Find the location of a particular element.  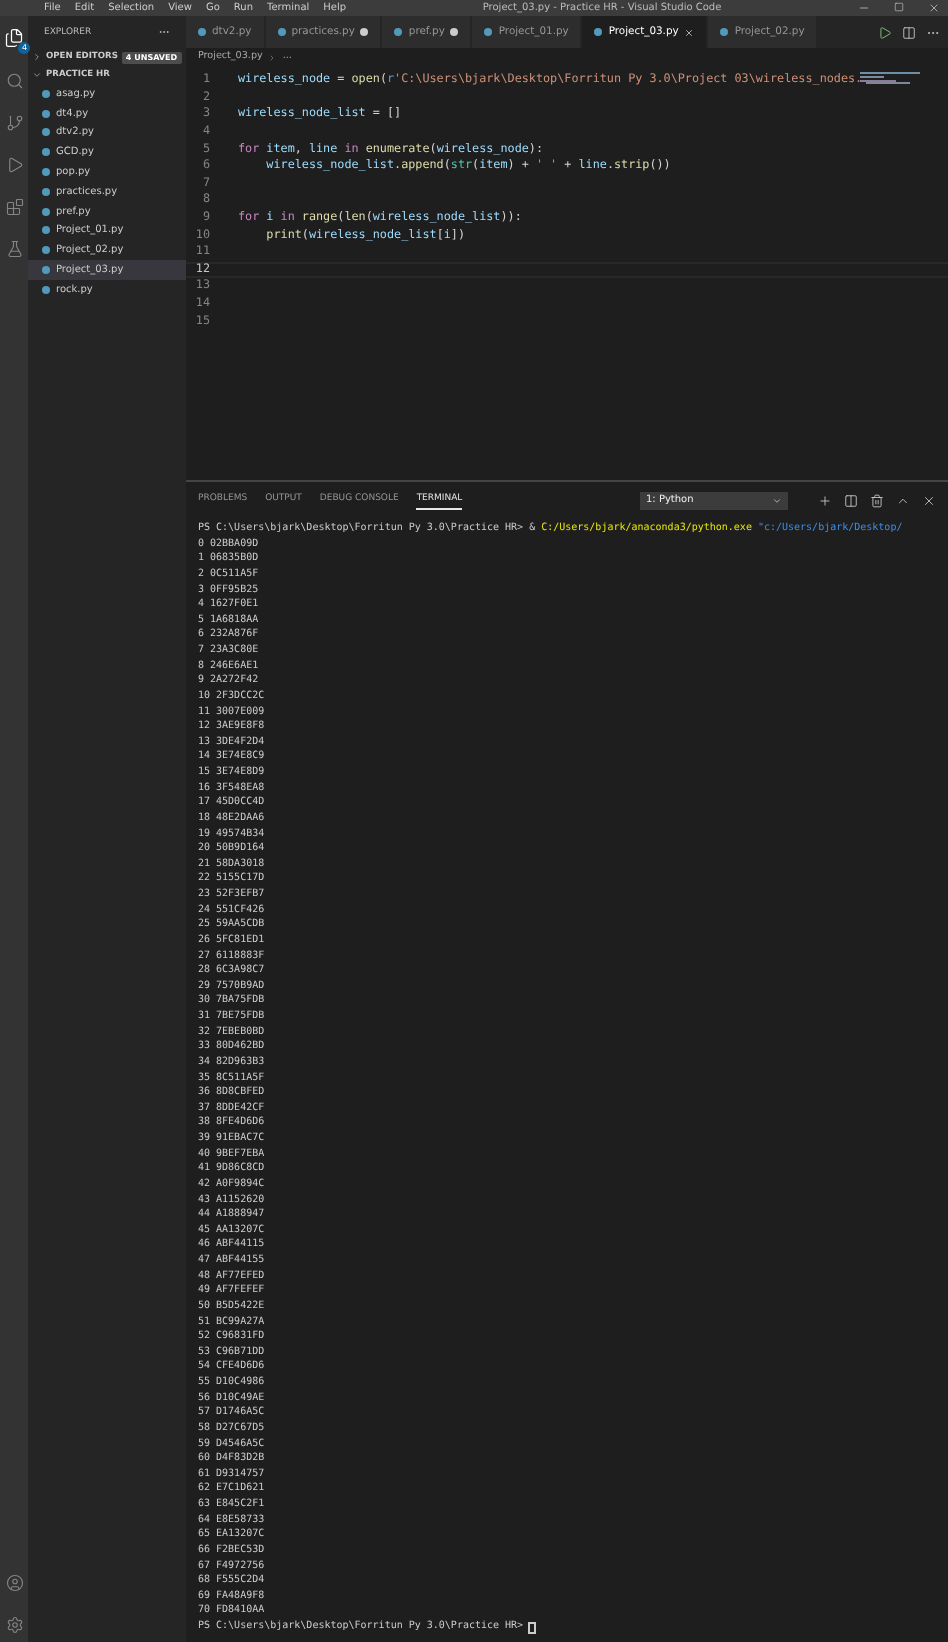

branch-icon is located at coordinates (14, 123).